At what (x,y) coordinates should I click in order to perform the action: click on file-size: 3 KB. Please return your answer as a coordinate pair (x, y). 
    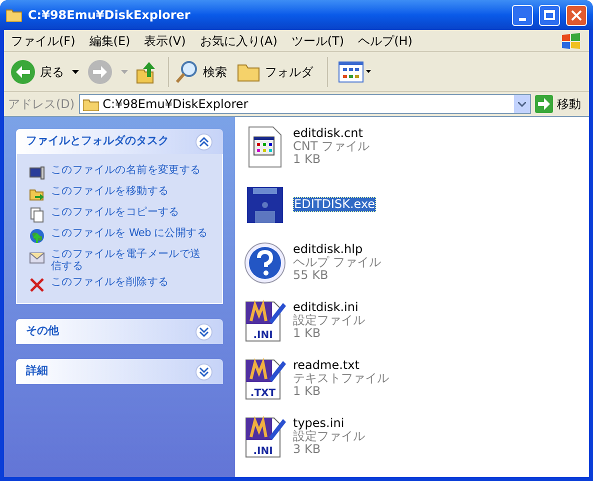
    Looking at the image, I should click on (307, 449).